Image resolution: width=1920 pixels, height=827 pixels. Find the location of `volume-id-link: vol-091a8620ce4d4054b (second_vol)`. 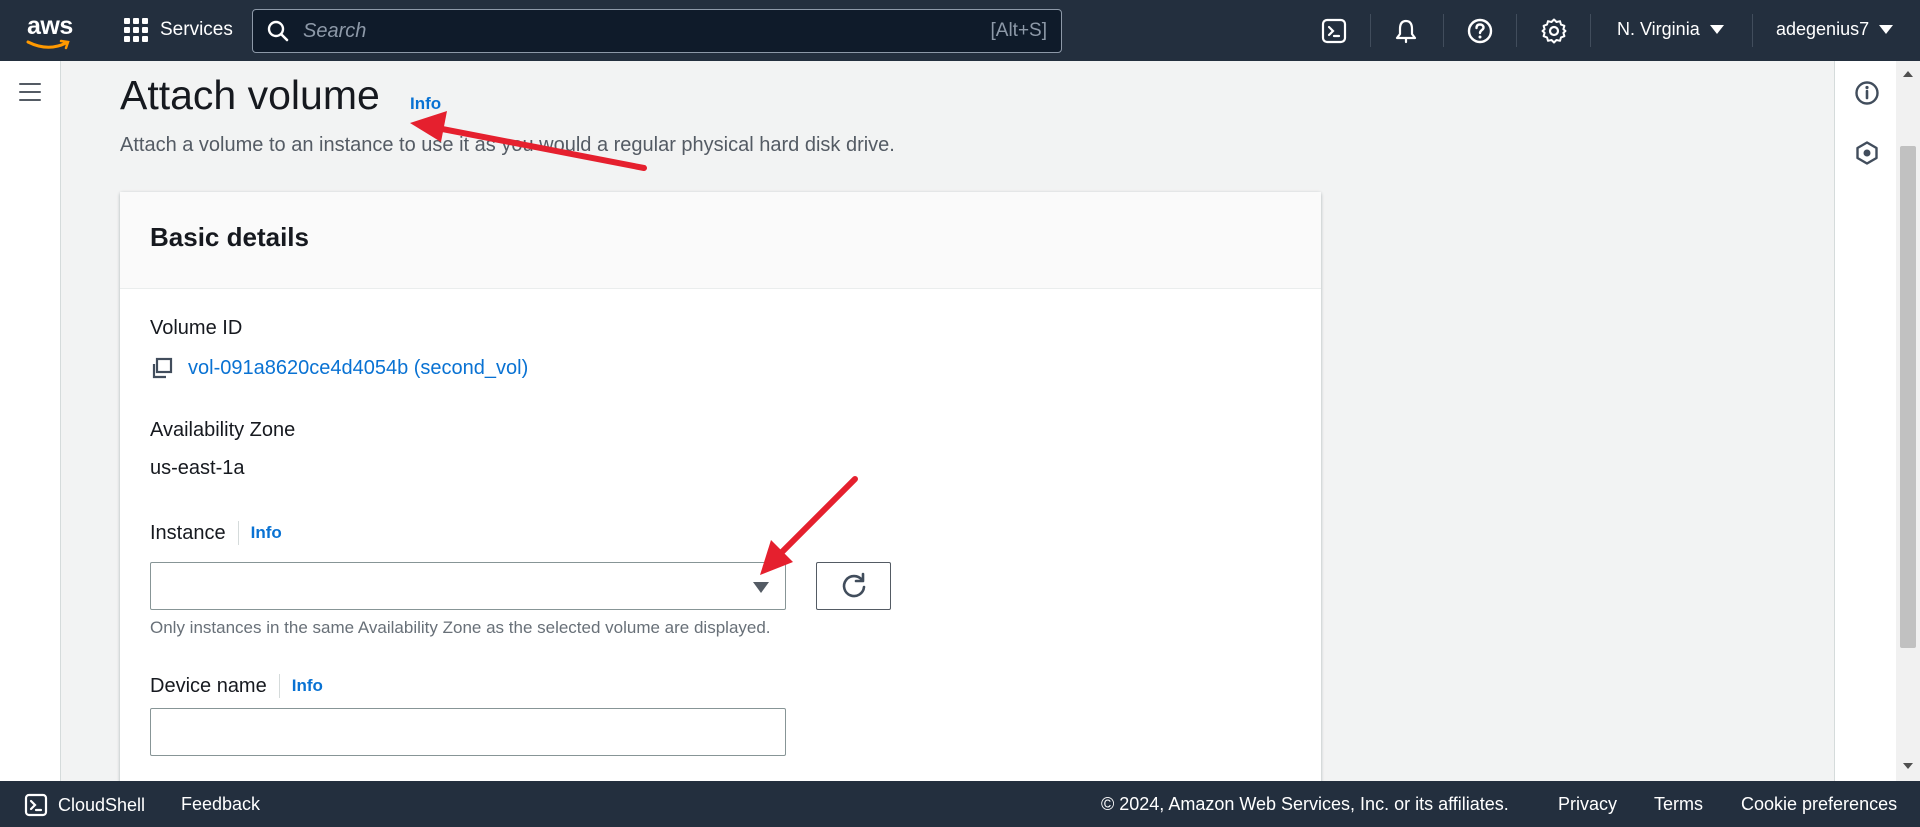

volume-id-link: vol-091a8620ce4d4054b (second_vol) is located at coordinates (358, 368).